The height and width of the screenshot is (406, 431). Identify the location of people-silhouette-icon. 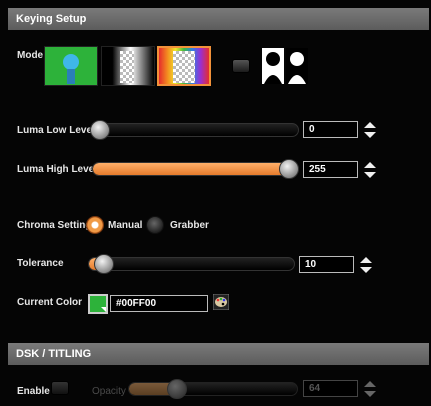
(285, 66).